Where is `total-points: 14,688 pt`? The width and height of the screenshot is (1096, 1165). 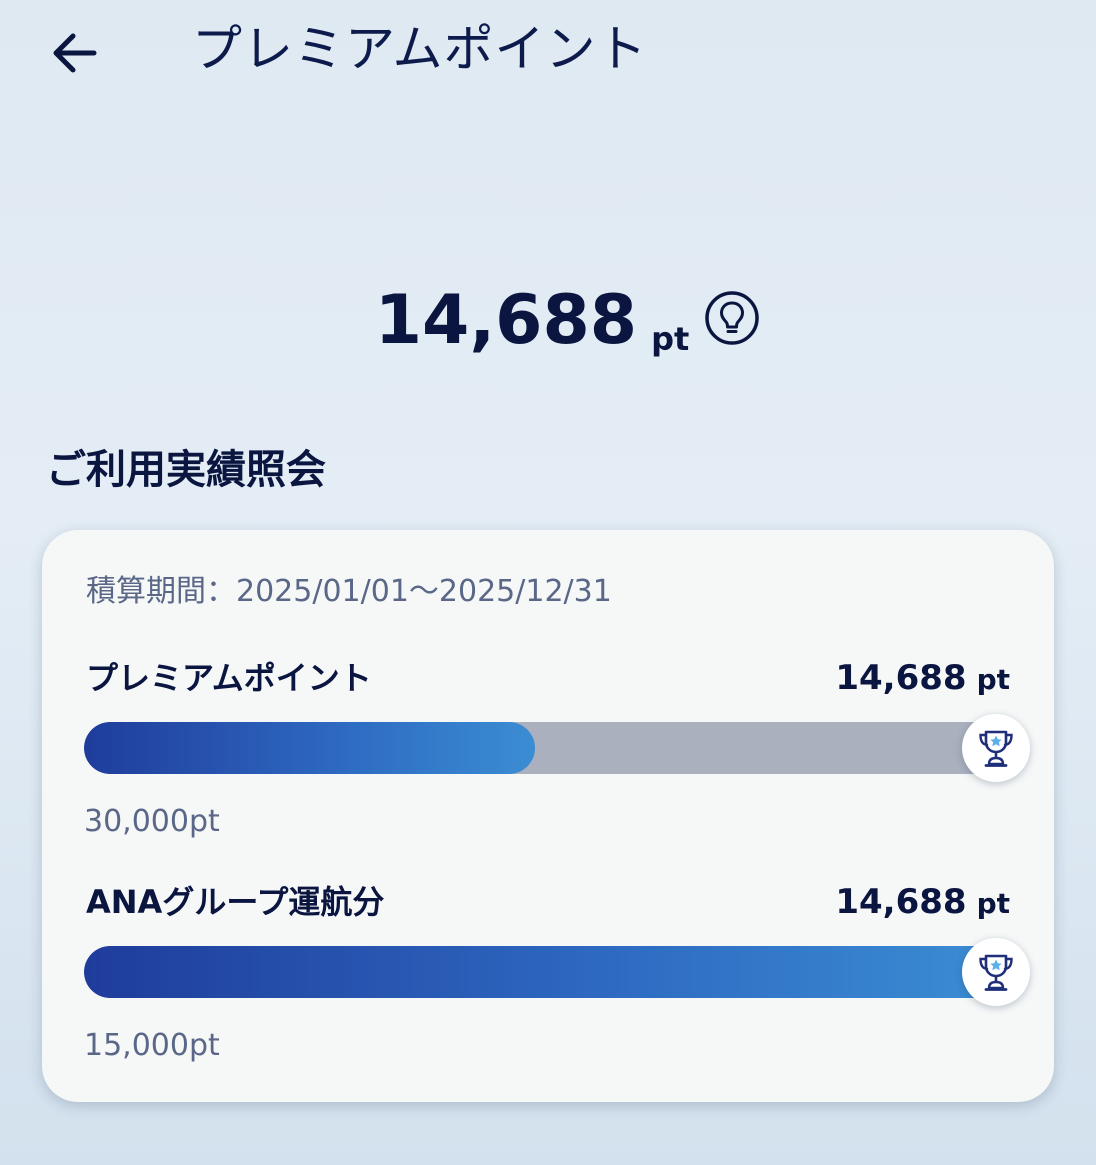 total-points: 14,688 pt is located at coordinates (548, 321).